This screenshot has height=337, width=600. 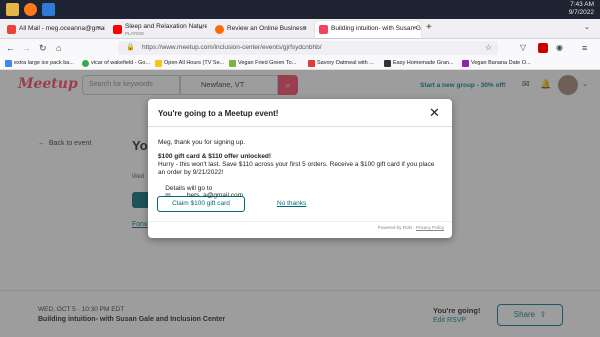 I want to click on youtube-icon, so click(x=117, y=29).